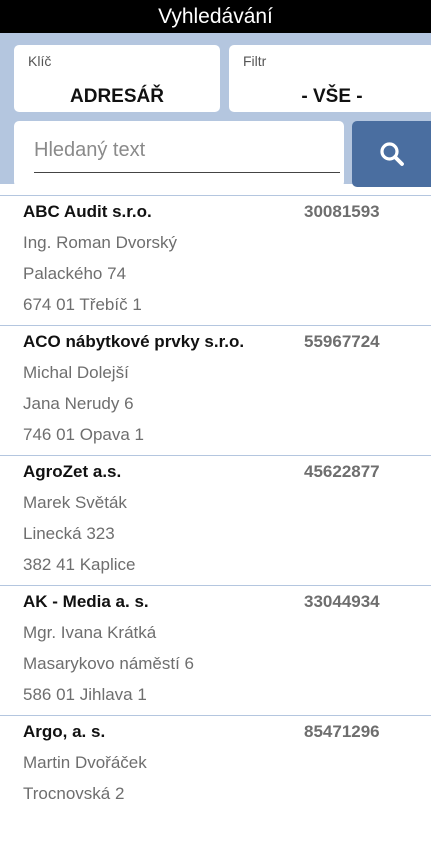 The height and width of the screenshot is (845, 431). Describe the element at coordinates (85, 694) in the screenshot. I see `record-city: 586 01 Jihlava 1` at that location.